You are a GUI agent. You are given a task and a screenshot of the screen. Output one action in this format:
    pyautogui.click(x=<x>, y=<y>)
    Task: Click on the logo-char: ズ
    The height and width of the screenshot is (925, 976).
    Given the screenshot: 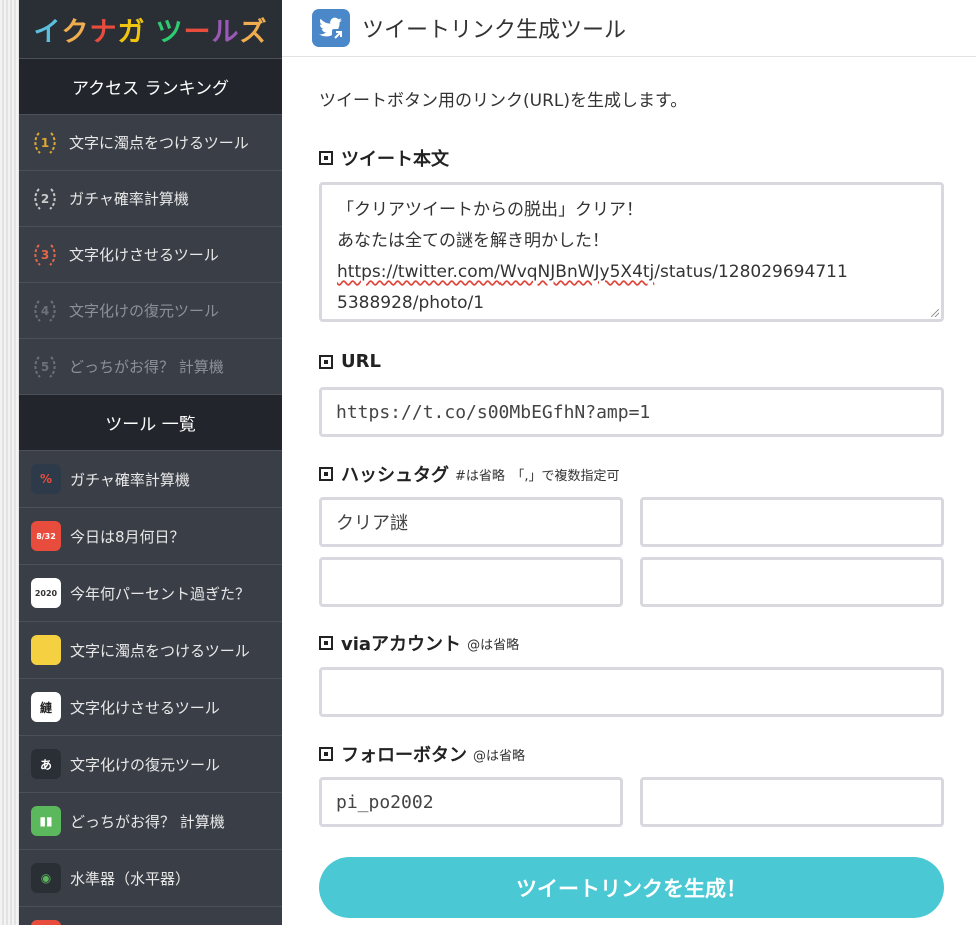 What is the action you would take?
    pyautogui.click(x=253, y=32)
    